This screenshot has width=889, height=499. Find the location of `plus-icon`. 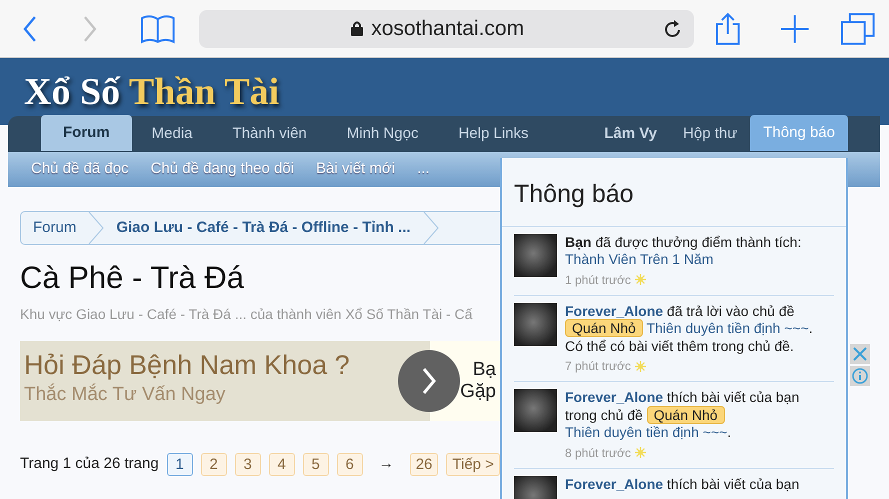

plus-icon is located at coordinates (795, 29).